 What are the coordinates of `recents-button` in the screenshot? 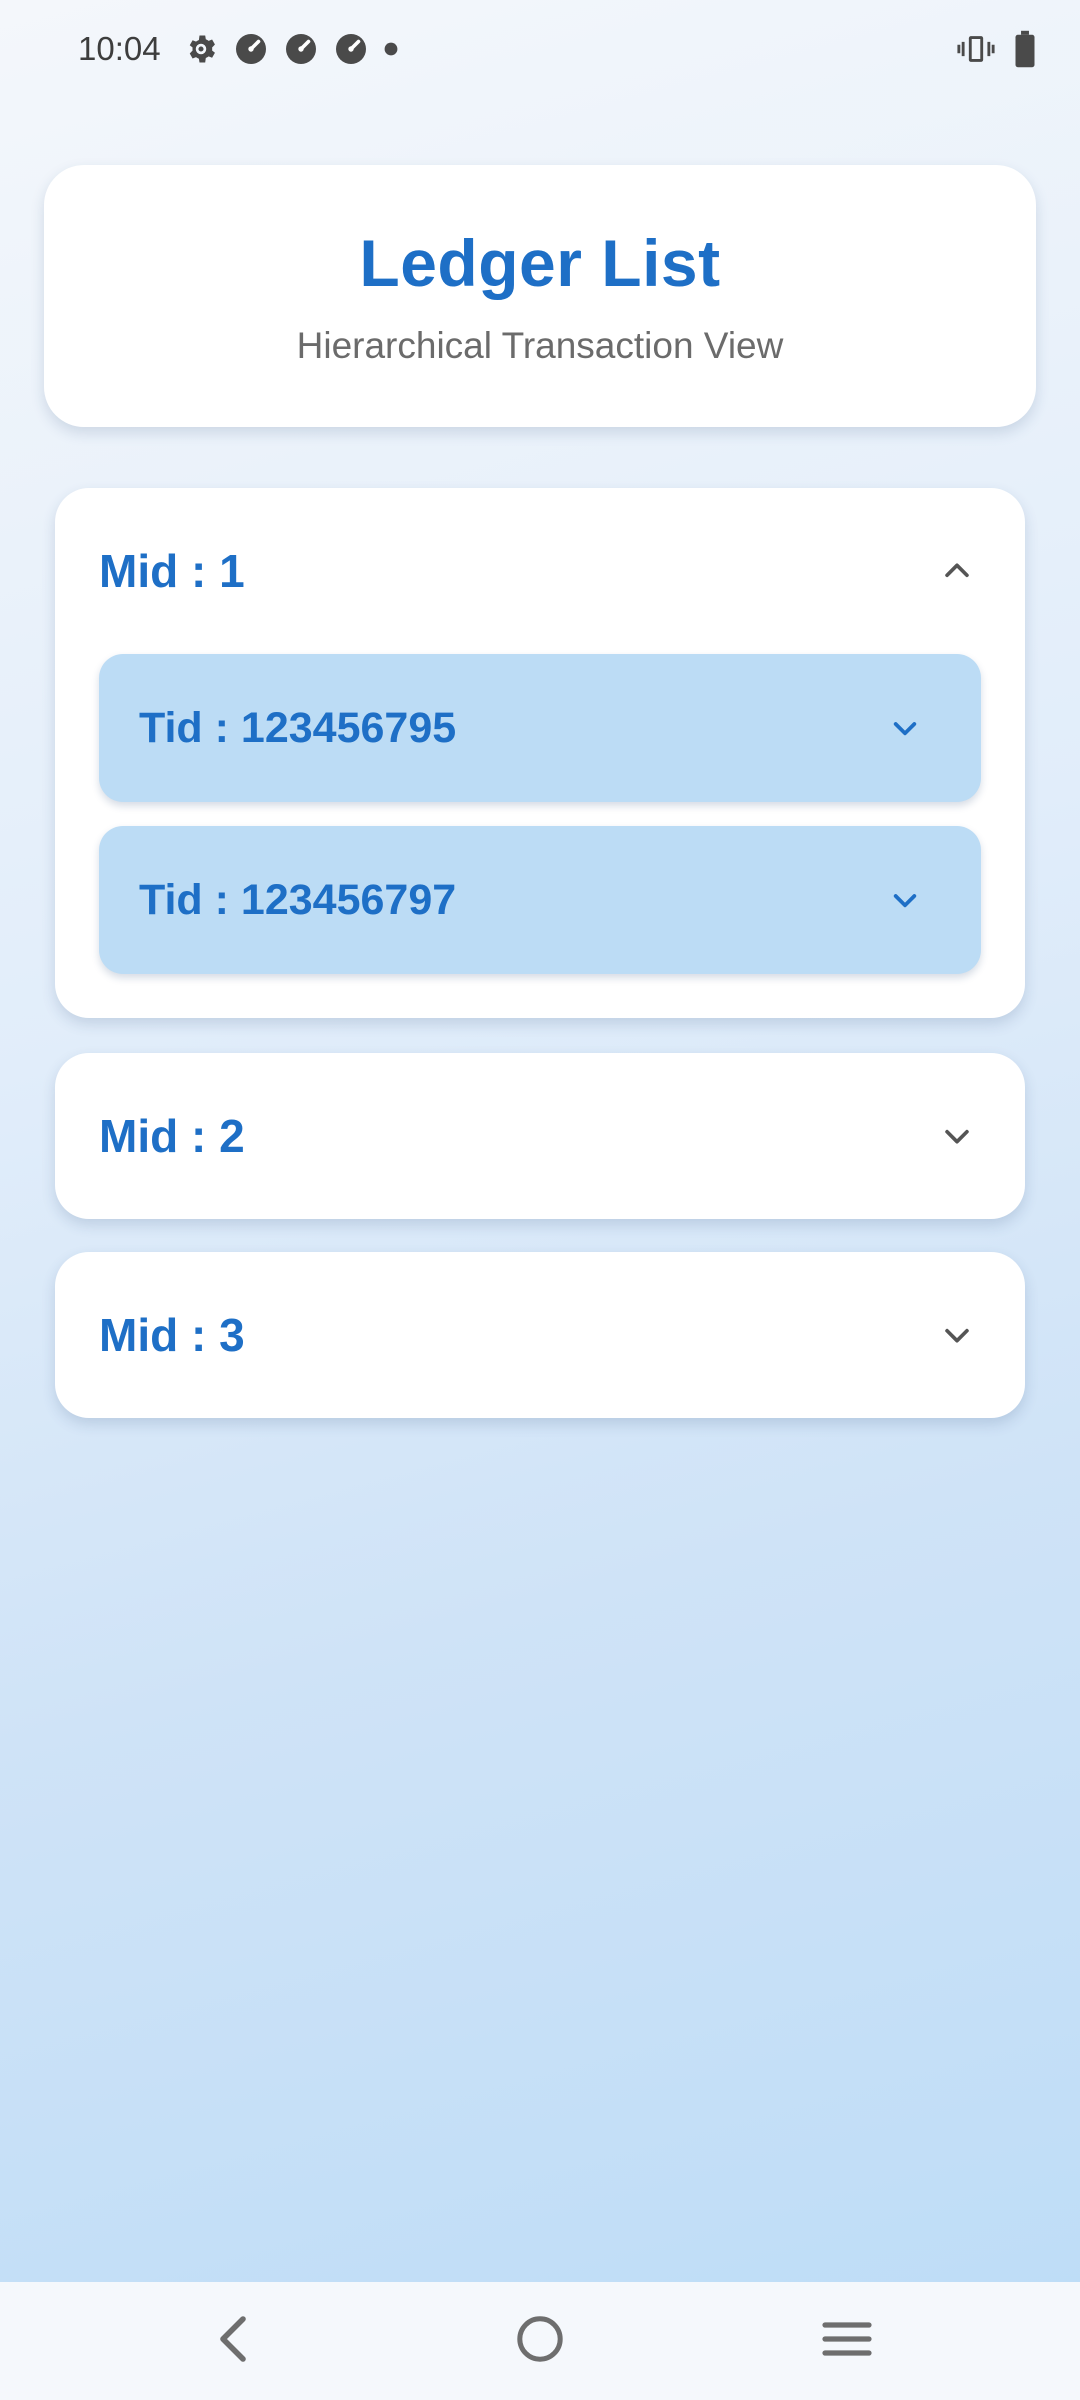 It's located at (847, 2341).